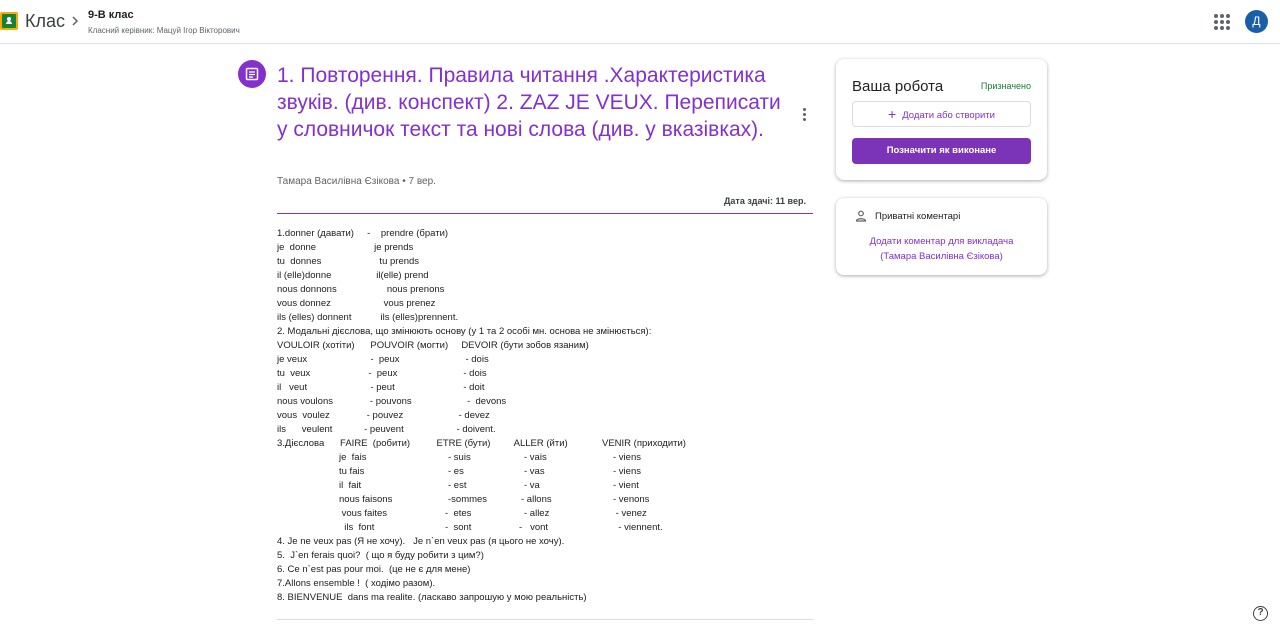 The width and height of the screenshot is (1280, 635). I want to click on class-title-link: 9-В клас, so click(111, 15).